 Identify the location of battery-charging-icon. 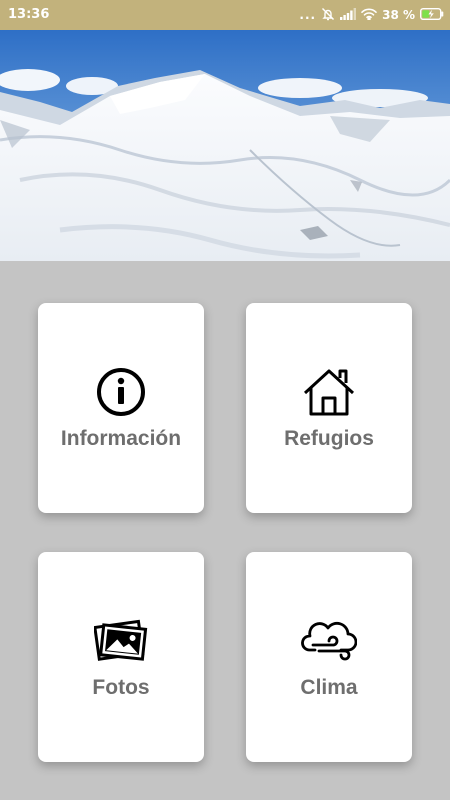
(431, 15).